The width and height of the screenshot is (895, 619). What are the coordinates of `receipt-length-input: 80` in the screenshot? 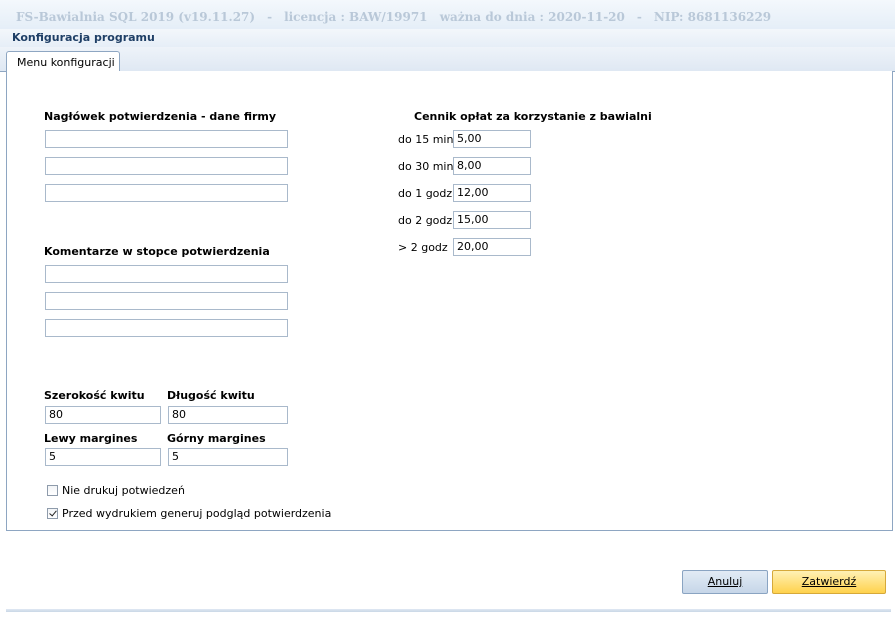 It's located at (228, 415).